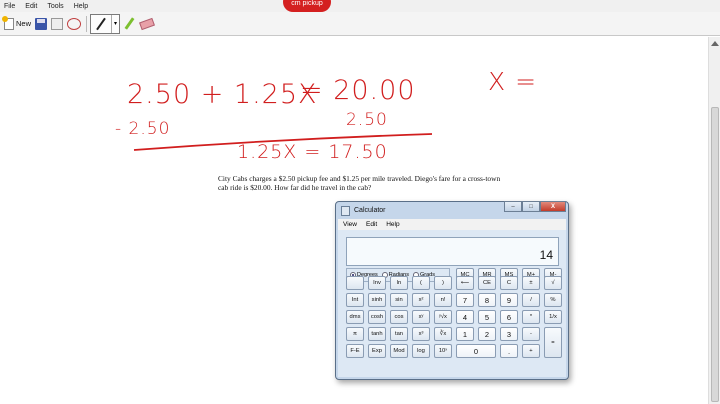  What do you see at coordinates (509, 351) in the screenshot?
I see `key-digit-.: .` at bounding box center [509, 351].